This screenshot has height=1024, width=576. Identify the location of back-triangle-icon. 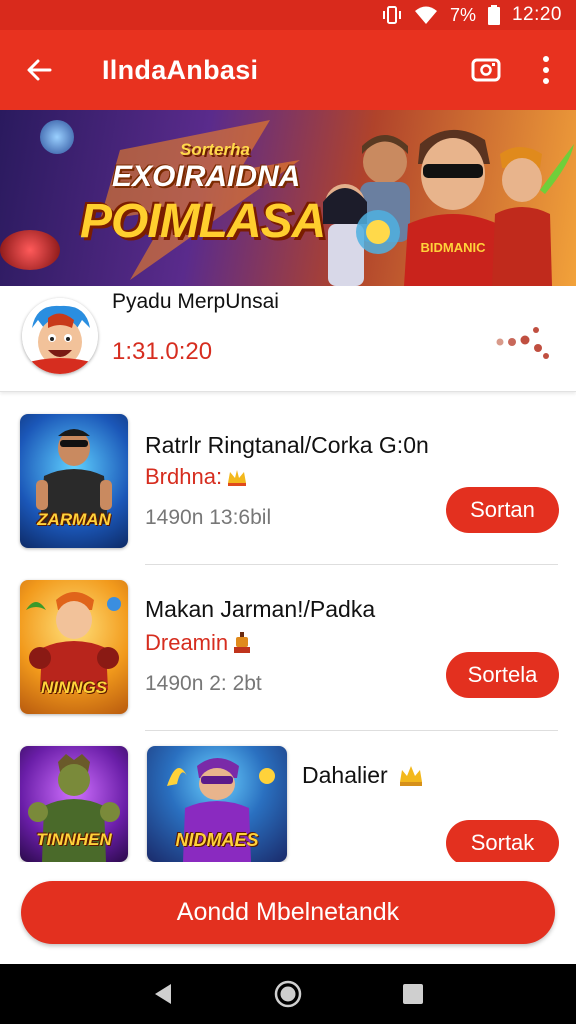
(162, 994).